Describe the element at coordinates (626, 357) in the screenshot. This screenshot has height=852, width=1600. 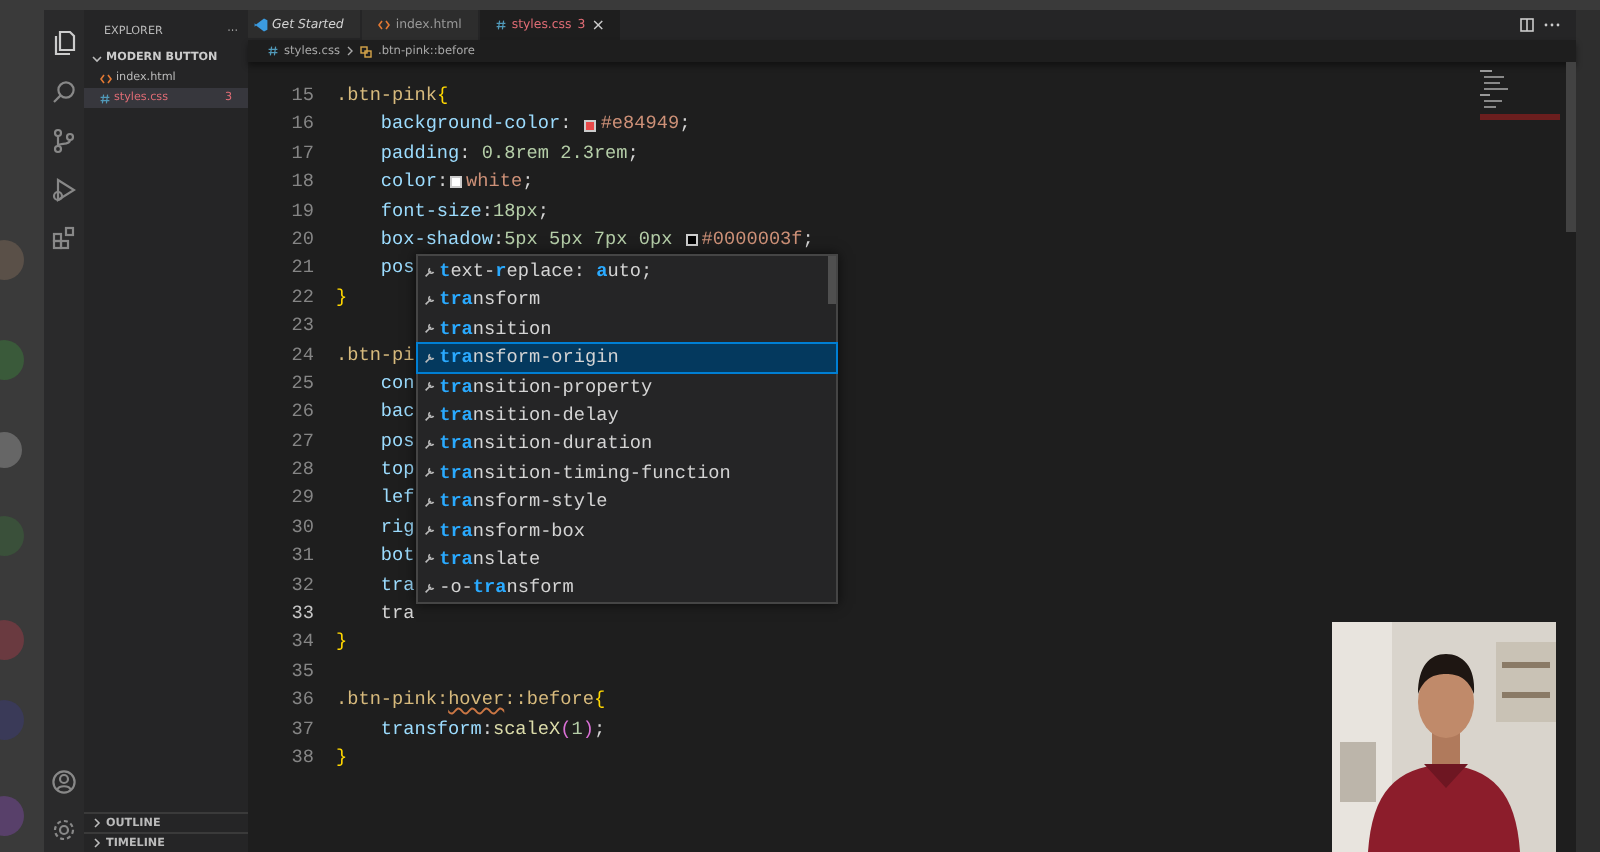
I see `suggestion-item: transform-origin` at that location.